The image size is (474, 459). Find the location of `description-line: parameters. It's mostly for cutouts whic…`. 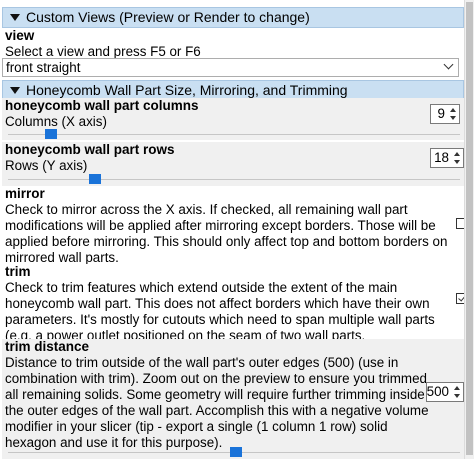

description-line: parameters. It's mostly for cutouts whic… is located at coordinates (220, 319).